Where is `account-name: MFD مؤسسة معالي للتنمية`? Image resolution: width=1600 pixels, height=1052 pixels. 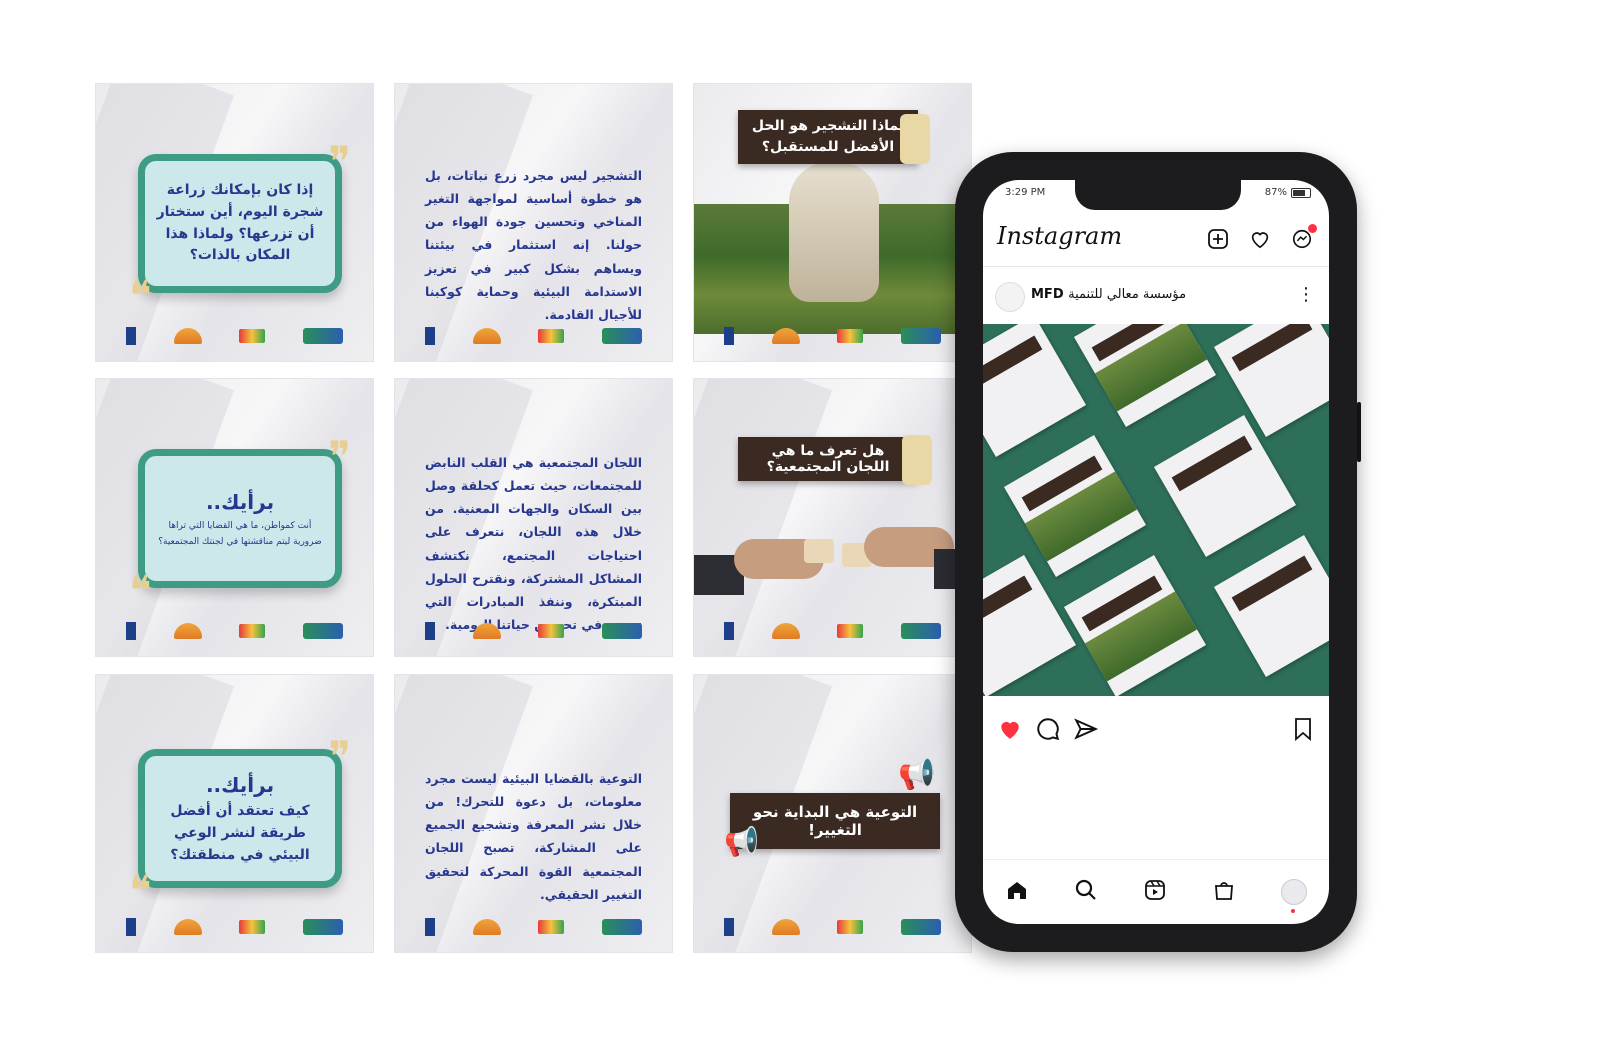 account-name: MFD مؤسسة معالي للتنمية is located at coordinates (1108, 294).